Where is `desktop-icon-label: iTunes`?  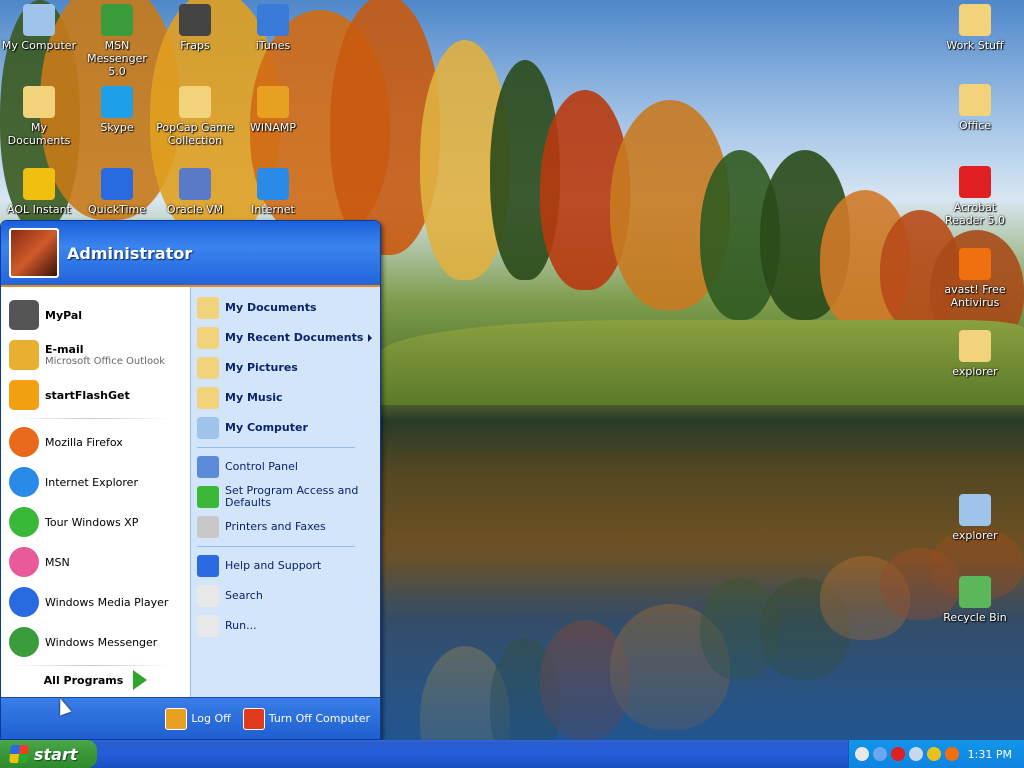 desktop-icon-label: iTunes is located at coordinates (273, 45).